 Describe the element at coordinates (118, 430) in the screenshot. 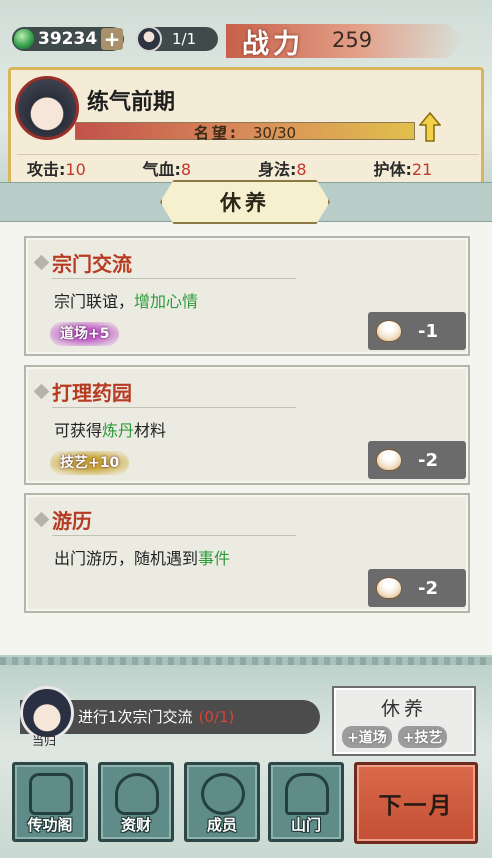

I see `desc-highlight: 炼丹` at that location.